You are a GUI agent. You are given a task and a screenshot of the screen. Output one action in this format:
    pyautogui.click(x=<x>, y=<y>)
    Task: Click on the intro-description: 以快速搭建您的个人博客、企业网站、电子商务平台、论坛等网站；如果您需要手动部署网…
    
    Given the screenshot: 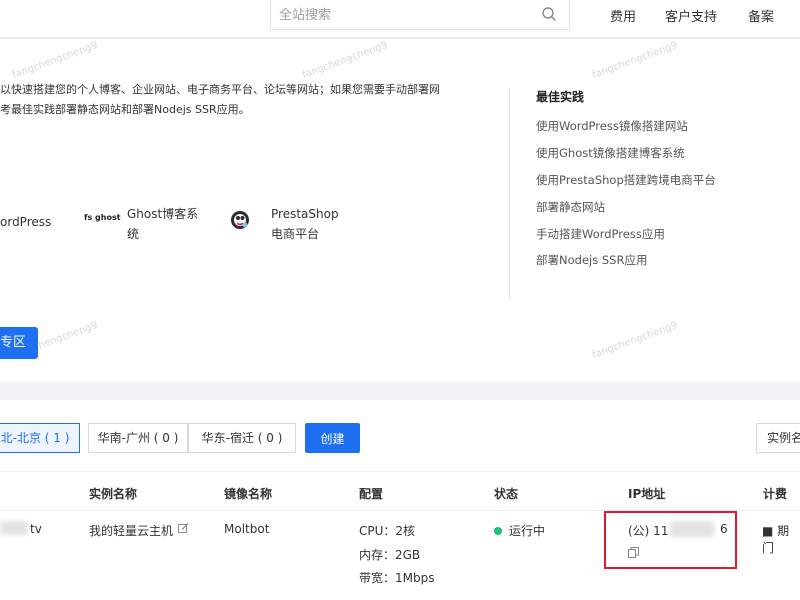 What is the action you would take?
    pyautogui.click(x=220, y=100)
    